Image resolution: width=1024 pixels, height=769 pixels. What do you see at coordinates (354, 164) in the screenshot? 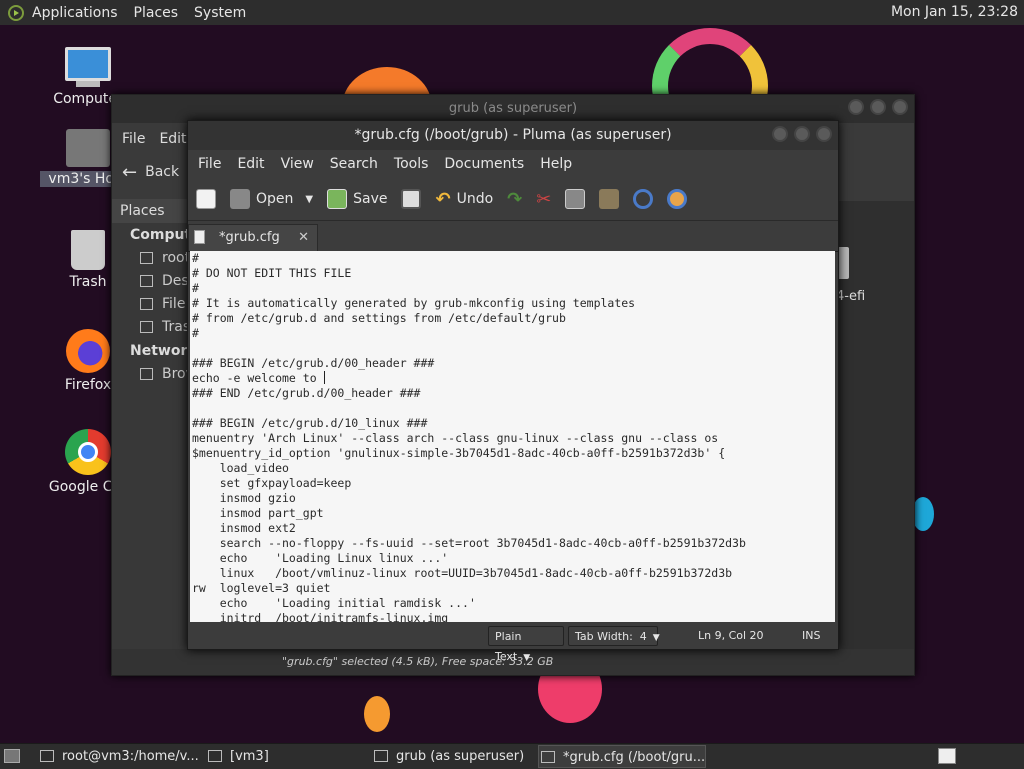
I see `menu-search: Search` at bounding box center [354, 164].